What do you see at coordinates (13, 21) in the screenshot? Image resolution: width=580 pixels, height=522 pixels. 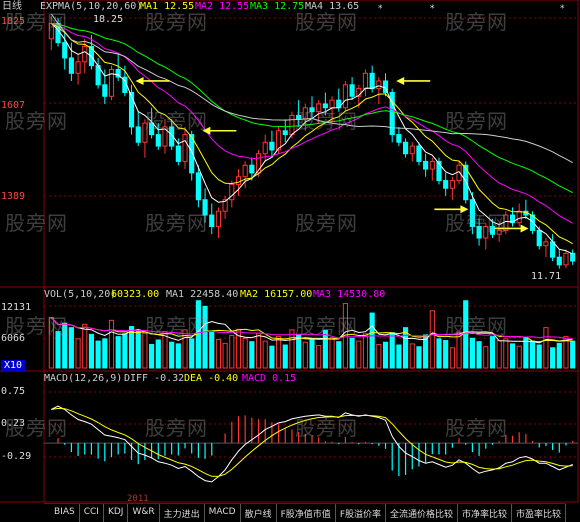 I see `price-axis-top: 1825` at bounding box center [13, 21].